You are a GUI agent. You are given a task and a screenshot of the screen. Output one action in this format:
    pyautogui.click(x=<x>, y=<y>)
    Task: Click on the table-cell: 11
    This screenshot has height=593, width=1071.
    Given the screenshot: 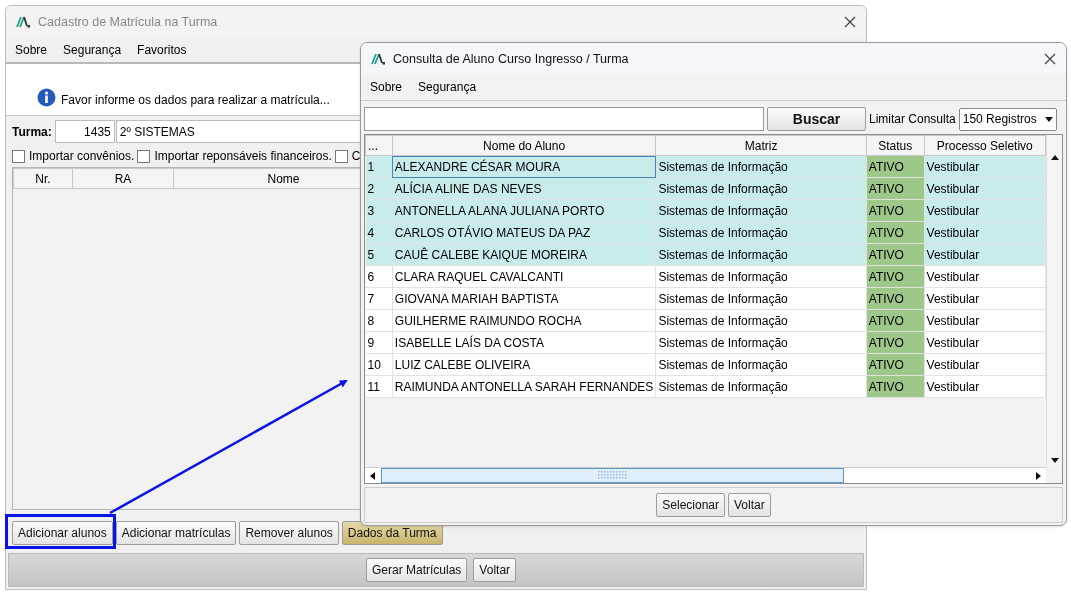 What is the action you would take?
    pyautogui.click(x=379, y=386)
    